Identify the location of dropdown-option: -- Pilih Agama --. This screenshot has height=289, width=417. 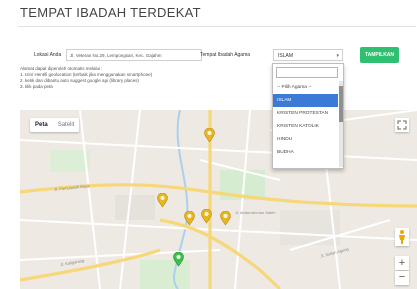
(305, 87).